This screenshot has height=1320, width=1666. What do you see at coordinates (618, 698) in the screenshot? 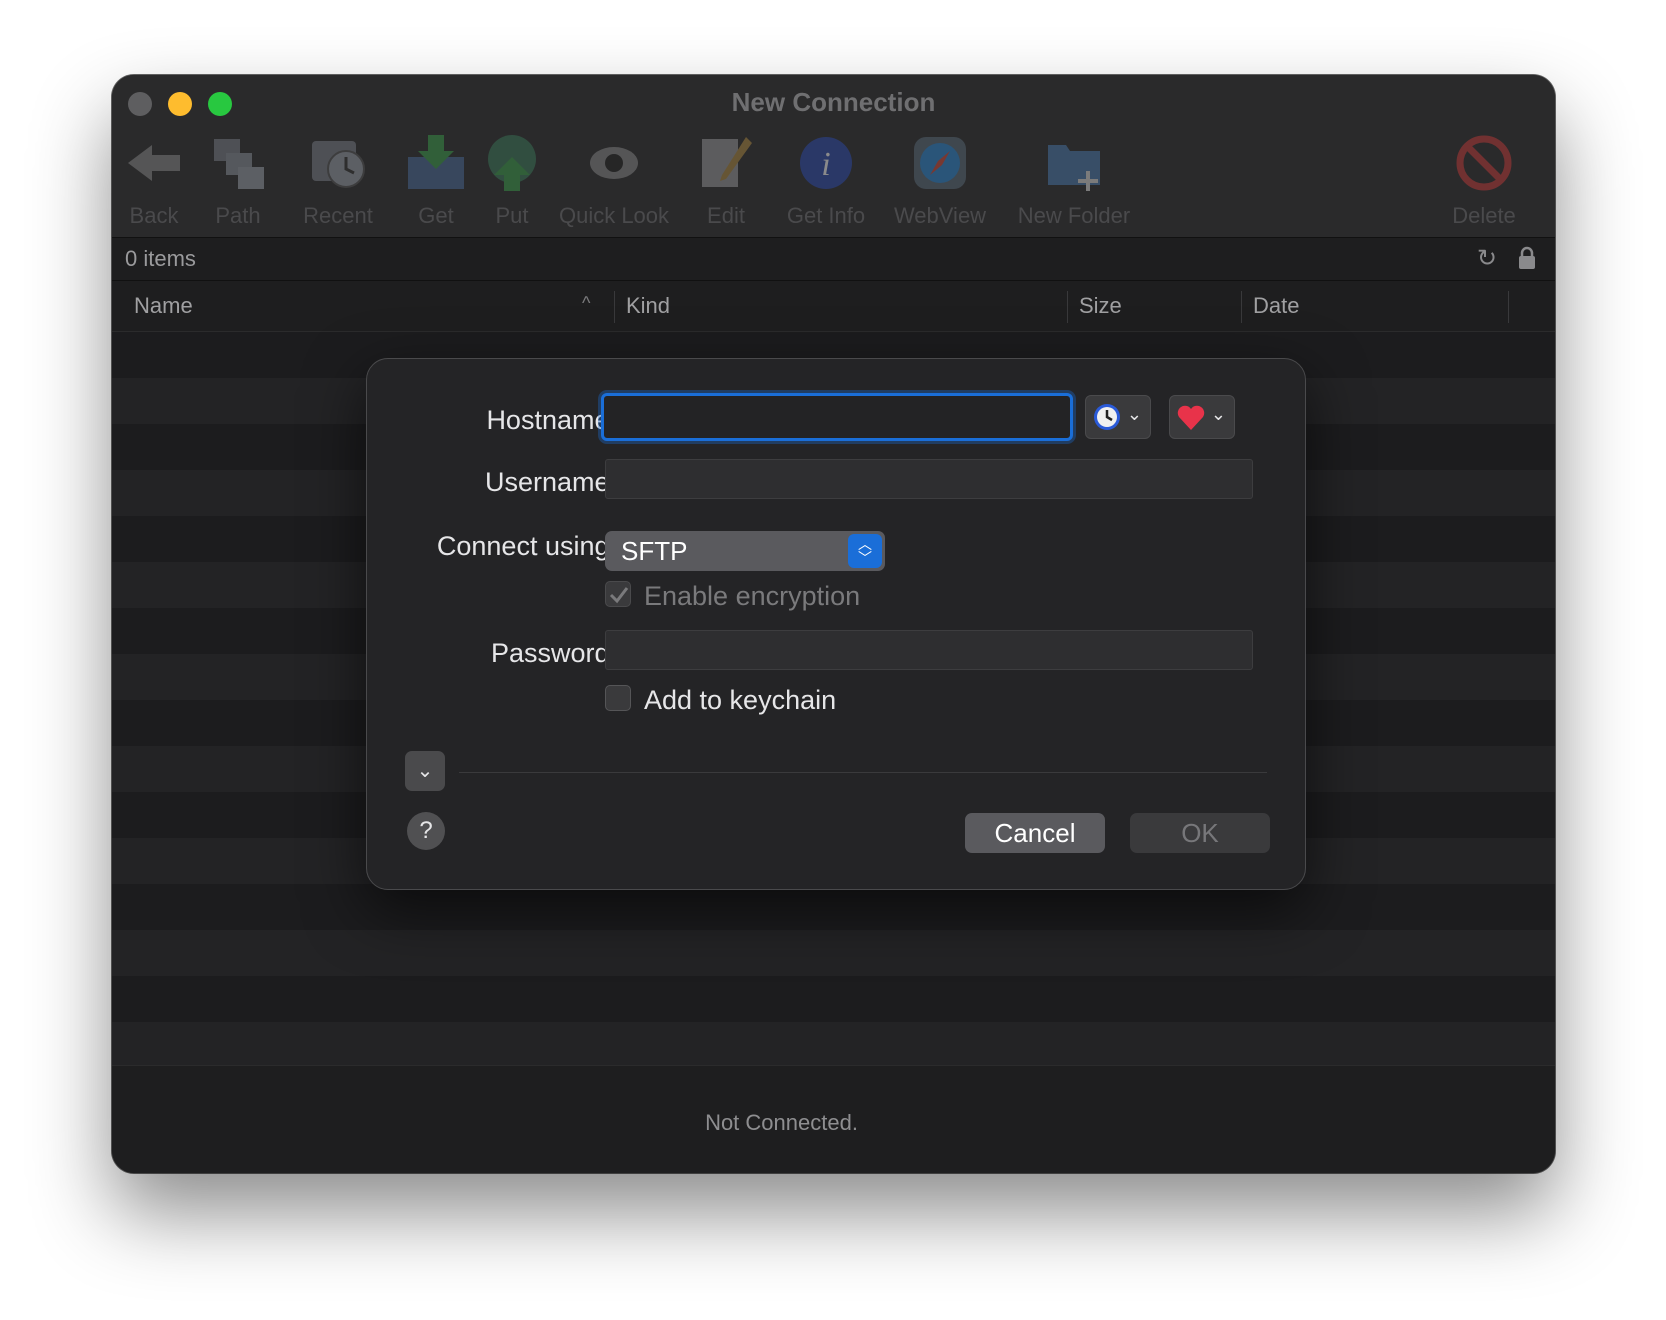
I see `add-to-keychain-checkbox` at bounding box center [618, 698].